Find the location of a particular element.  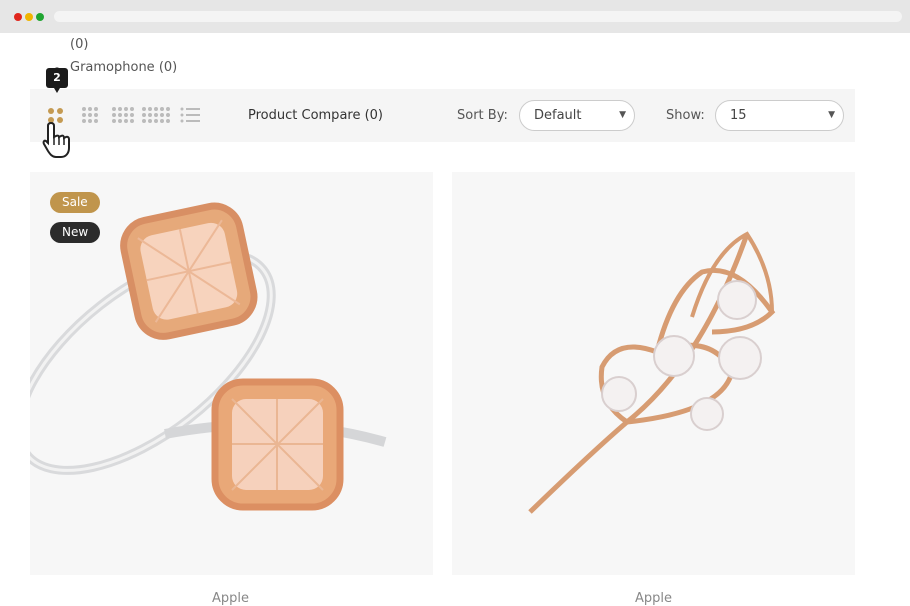

hand-pointer-icon is located at coordinates (56, 139).